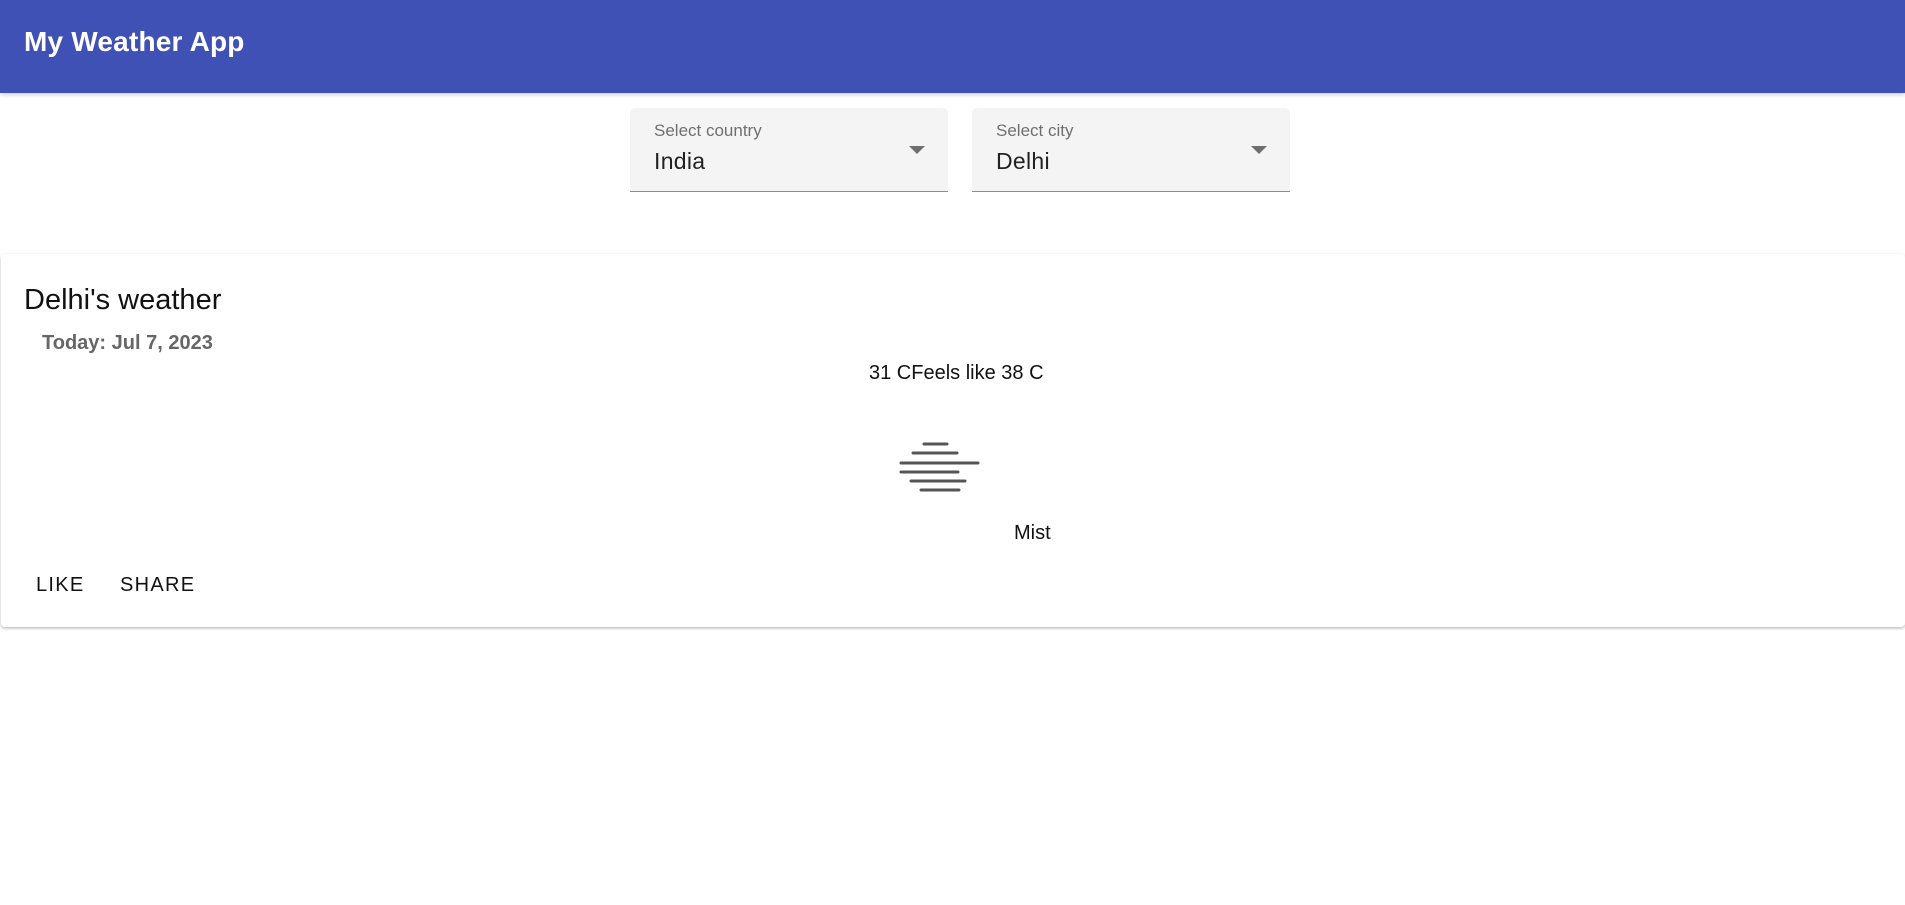 The width and height of the screenshot is (1905, 905). Describe the element at coordinates (127, 343) in the screenshot. I see `weather-date: Today: Jul 7, 2023` at that location.